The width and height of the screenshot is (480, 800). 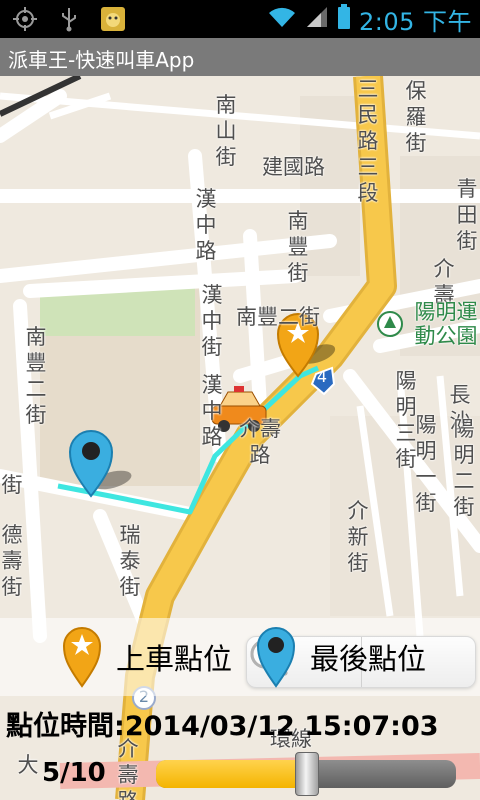 I want to click on battery-icon, so click(x=344, y=19).